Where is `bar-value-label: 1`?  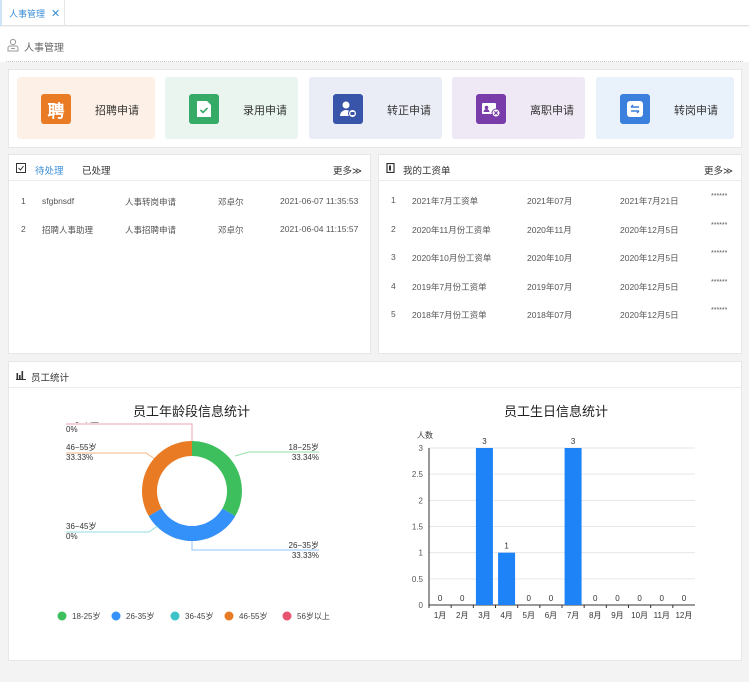 bar-value-label: 1 is located at coordinates (506, 546).